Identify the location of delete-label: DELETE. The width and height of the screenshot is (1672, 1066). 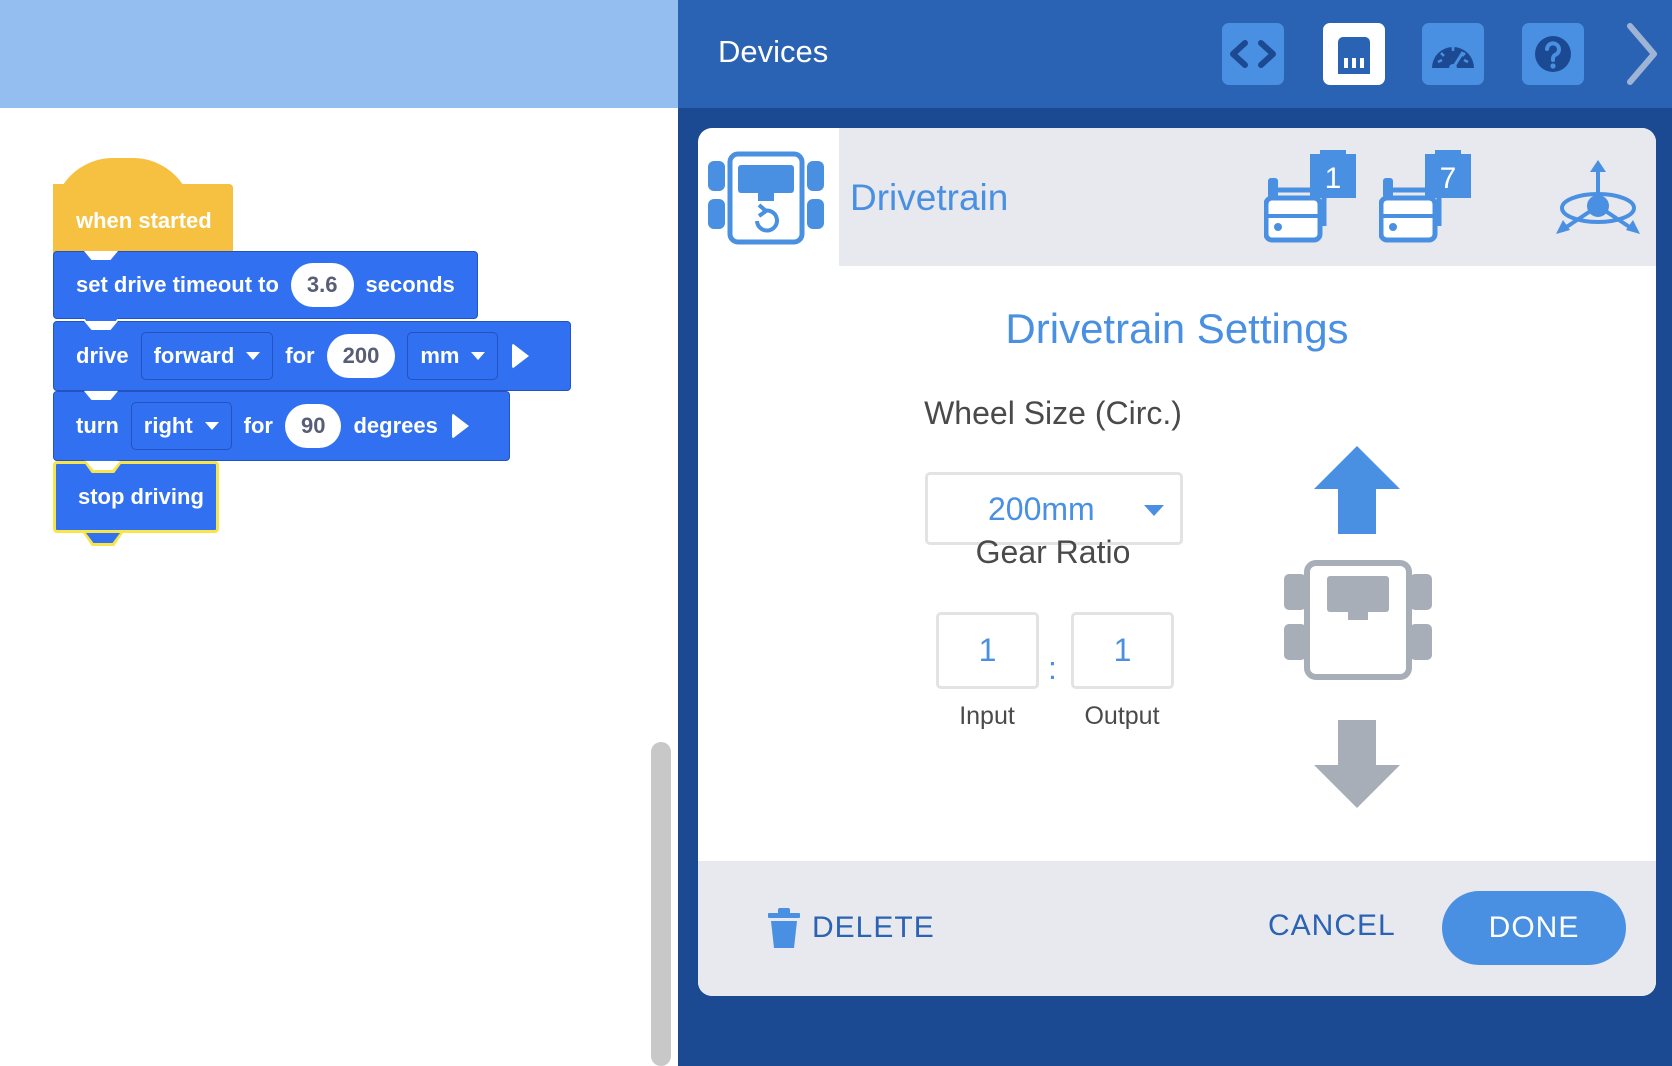
(873, 927).